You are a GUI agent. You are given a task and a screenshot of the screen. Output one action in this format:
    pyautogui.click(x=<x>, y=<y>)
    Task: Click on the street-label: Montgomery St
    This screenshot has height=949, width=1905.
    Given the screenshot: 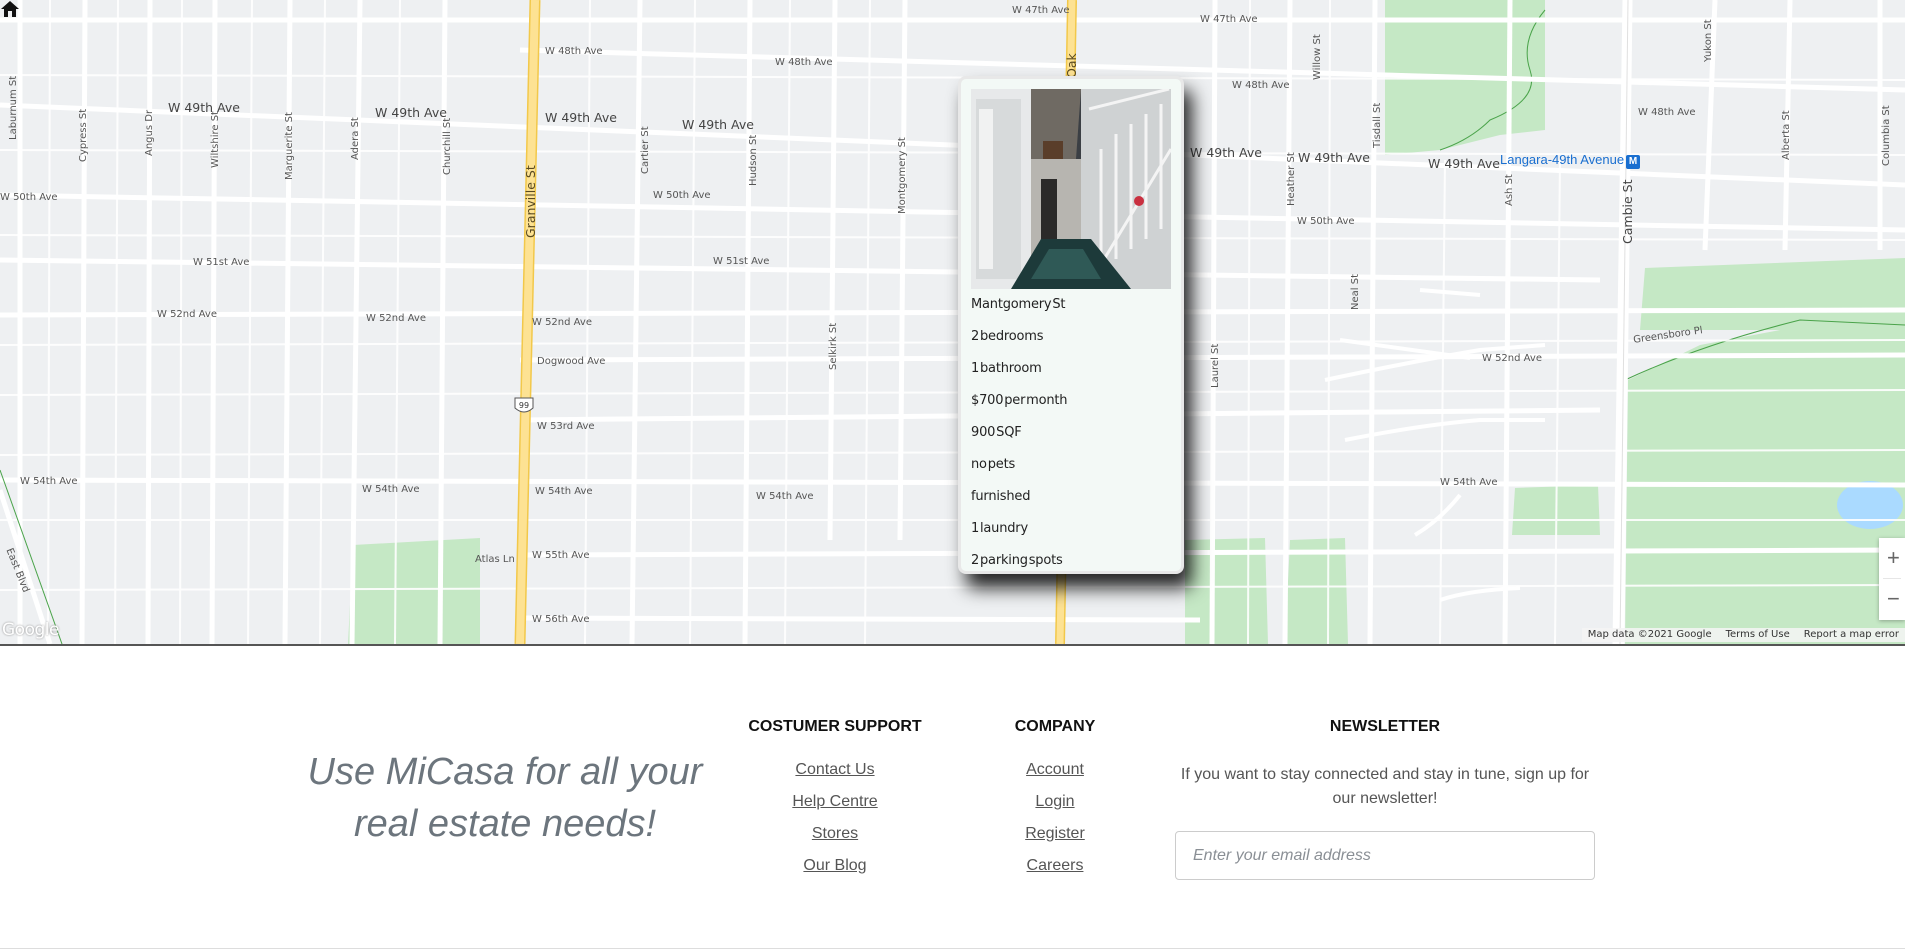 What is the action you would take?
    pyautogui.click(x=902, y=175)
    